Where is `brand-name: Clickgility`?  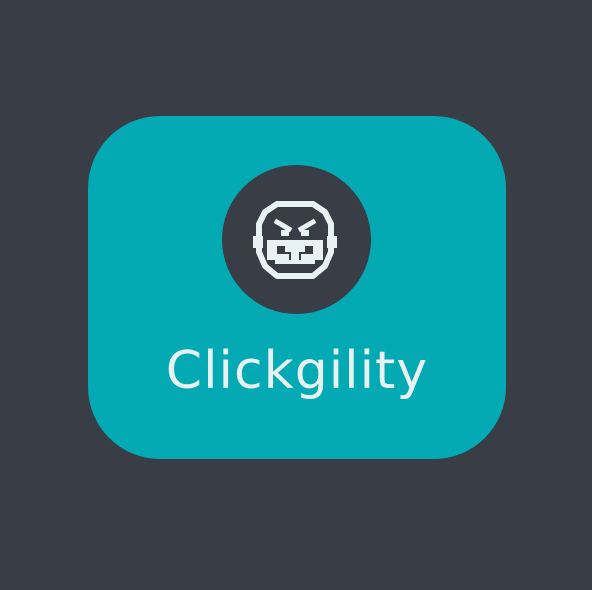
brand-name: Clickgility is located at coordinates (297, 371).